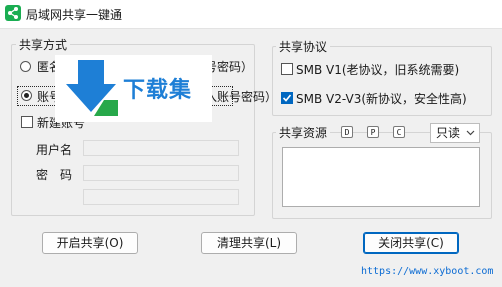 Image resolution: width=502 pixels, height=287 pixels. Describe the element at coordinates (161, 148) in the screenshot. I see `username-field` at that location.